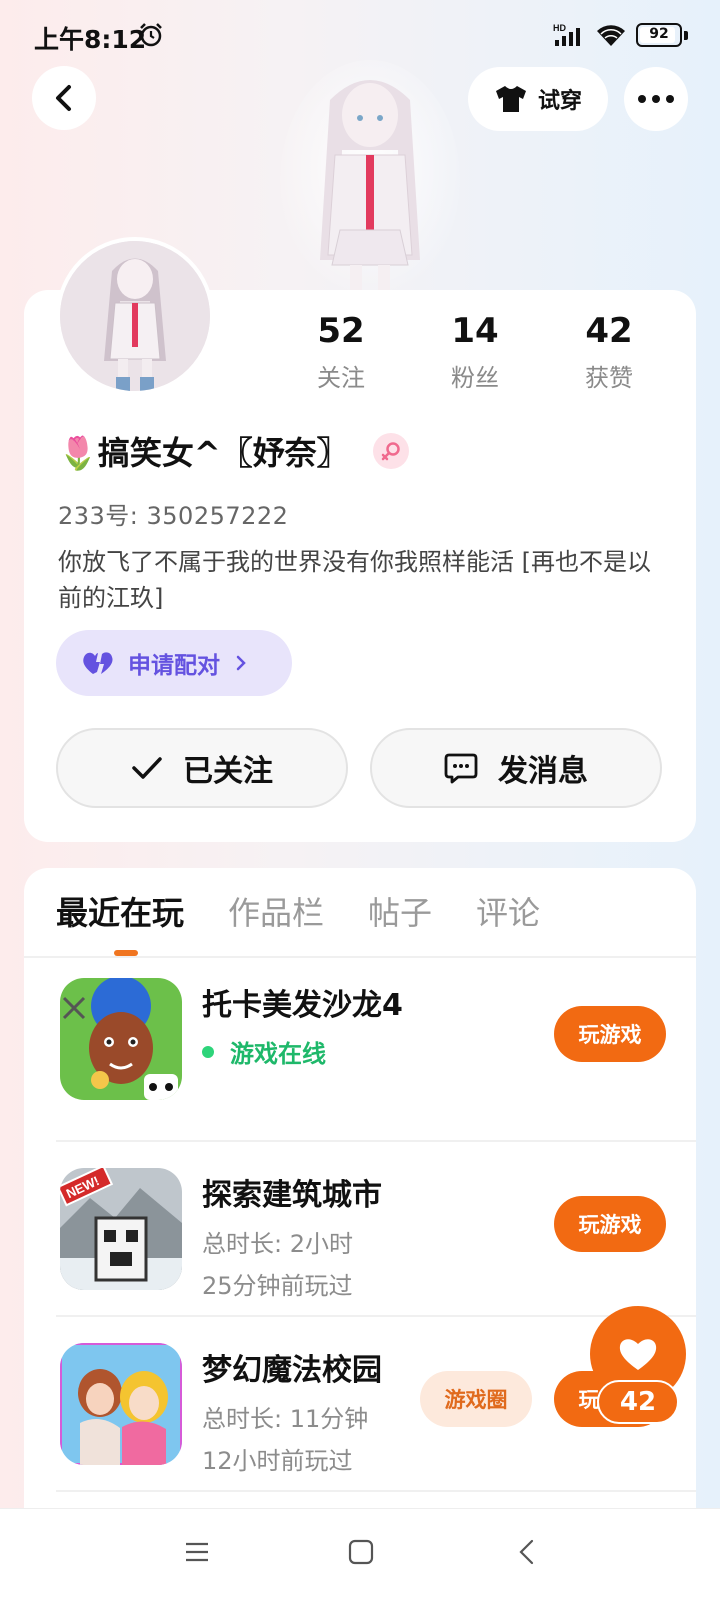  What do you see at coordinates (686, 35) in the screenshot?
I see `battery-cap` at bounding box center [686, 35].